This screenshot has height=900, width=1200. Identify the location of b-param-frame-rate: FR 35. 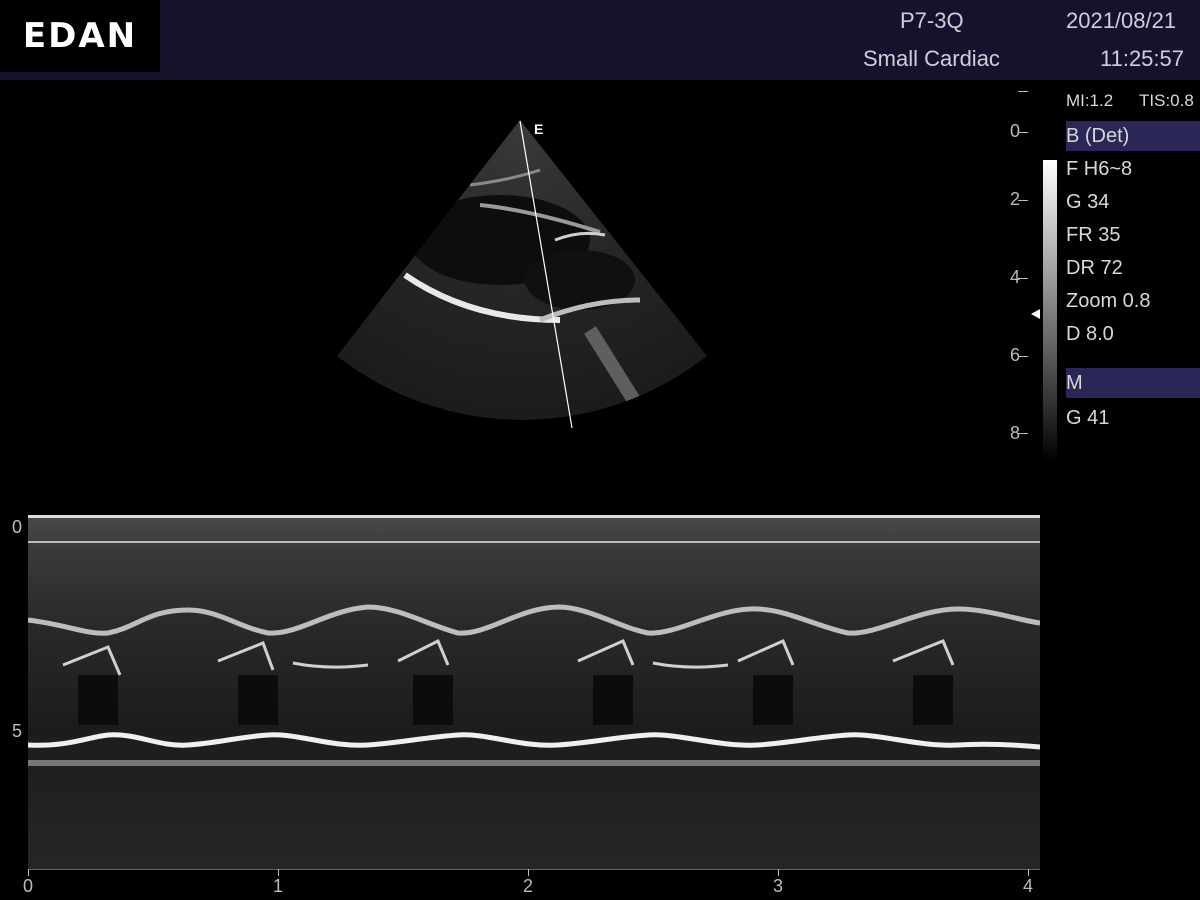
(1093, 235).